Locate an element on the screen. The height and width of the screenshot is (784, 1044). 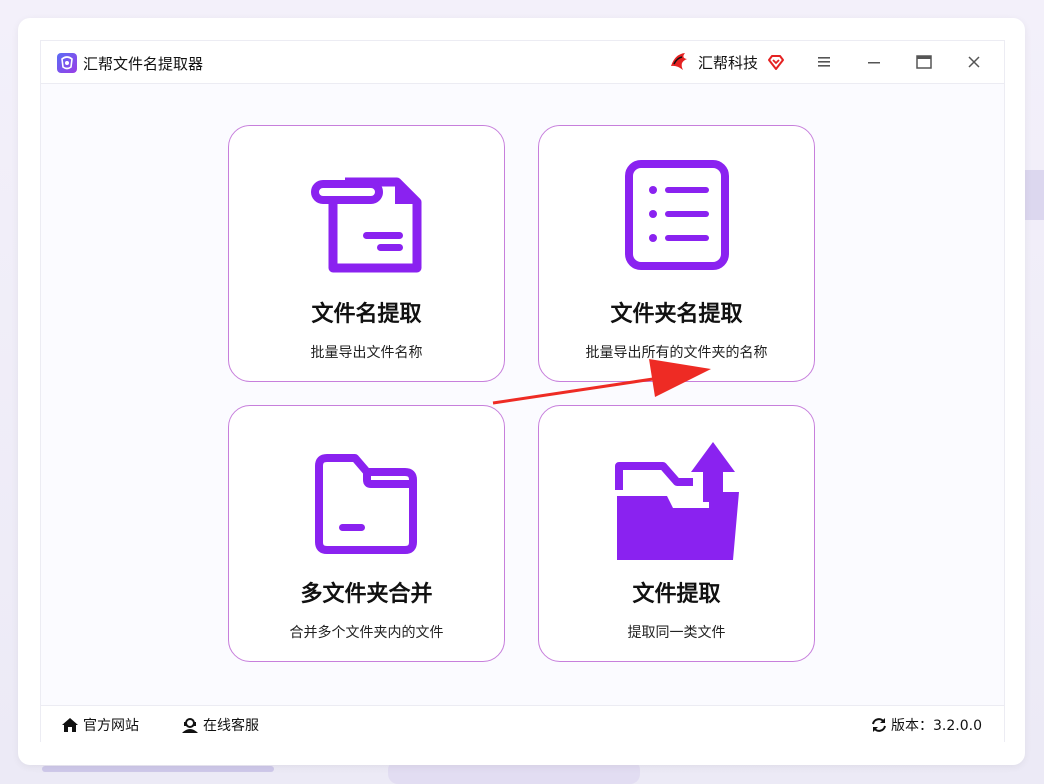
maximize-icon is located at coordinates (924, 62).